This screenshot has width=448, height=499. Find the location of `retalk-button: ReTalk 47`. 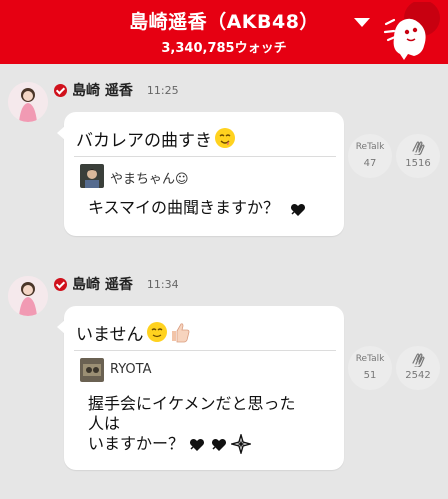

retalk-button: ReTalk 47 is located at coordinates (370, 156).